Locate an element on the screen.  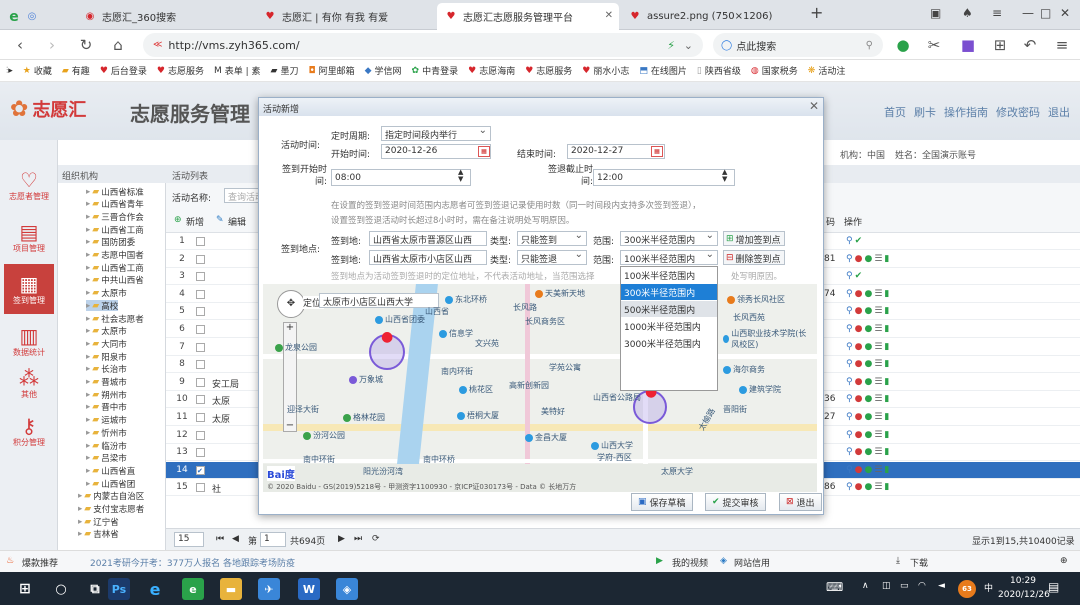
top-link: 首页 is located at coordinates (895, 112).